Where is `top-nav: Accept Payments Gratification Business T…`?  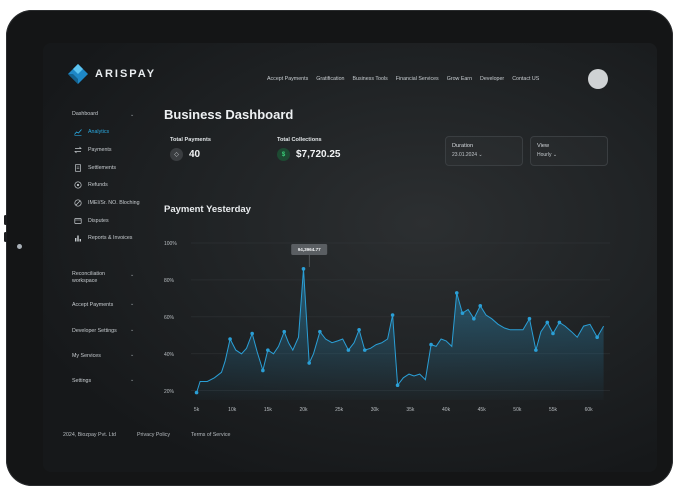
top-nav: Accept Payments Gratification Business T… is located at coordinates (403, 79).